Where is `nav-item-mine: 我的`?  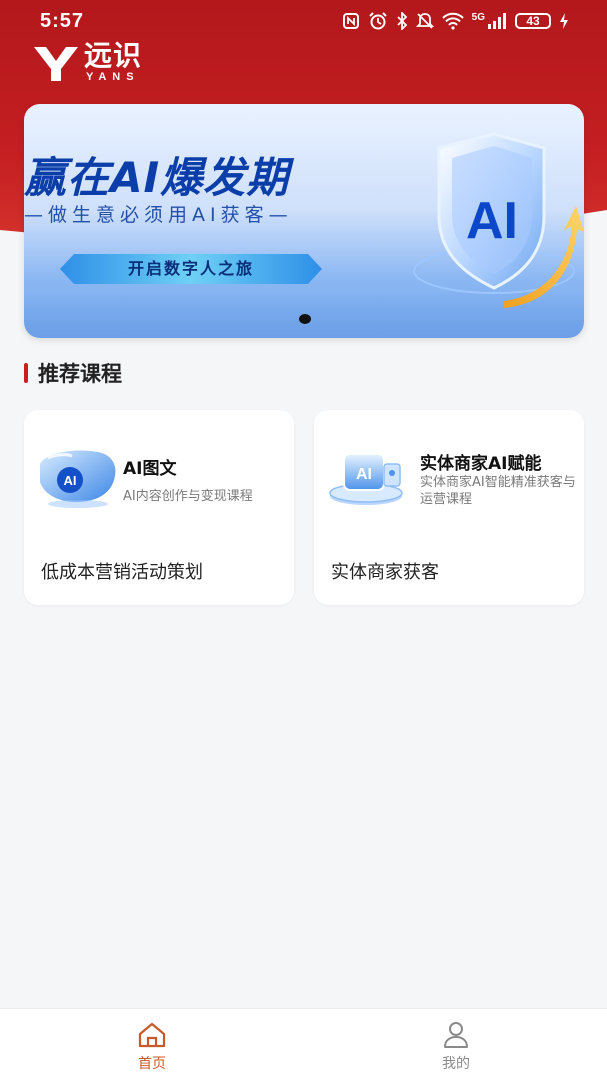 nav-item-mine: 我的 is located at coordinates (456, 1047).